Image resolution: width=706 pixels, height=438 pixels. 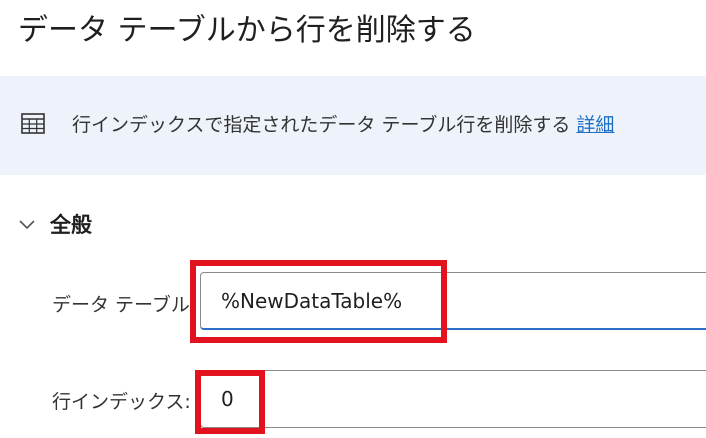 I want to click on details-link: 詳細, so click(x=595, y=125).